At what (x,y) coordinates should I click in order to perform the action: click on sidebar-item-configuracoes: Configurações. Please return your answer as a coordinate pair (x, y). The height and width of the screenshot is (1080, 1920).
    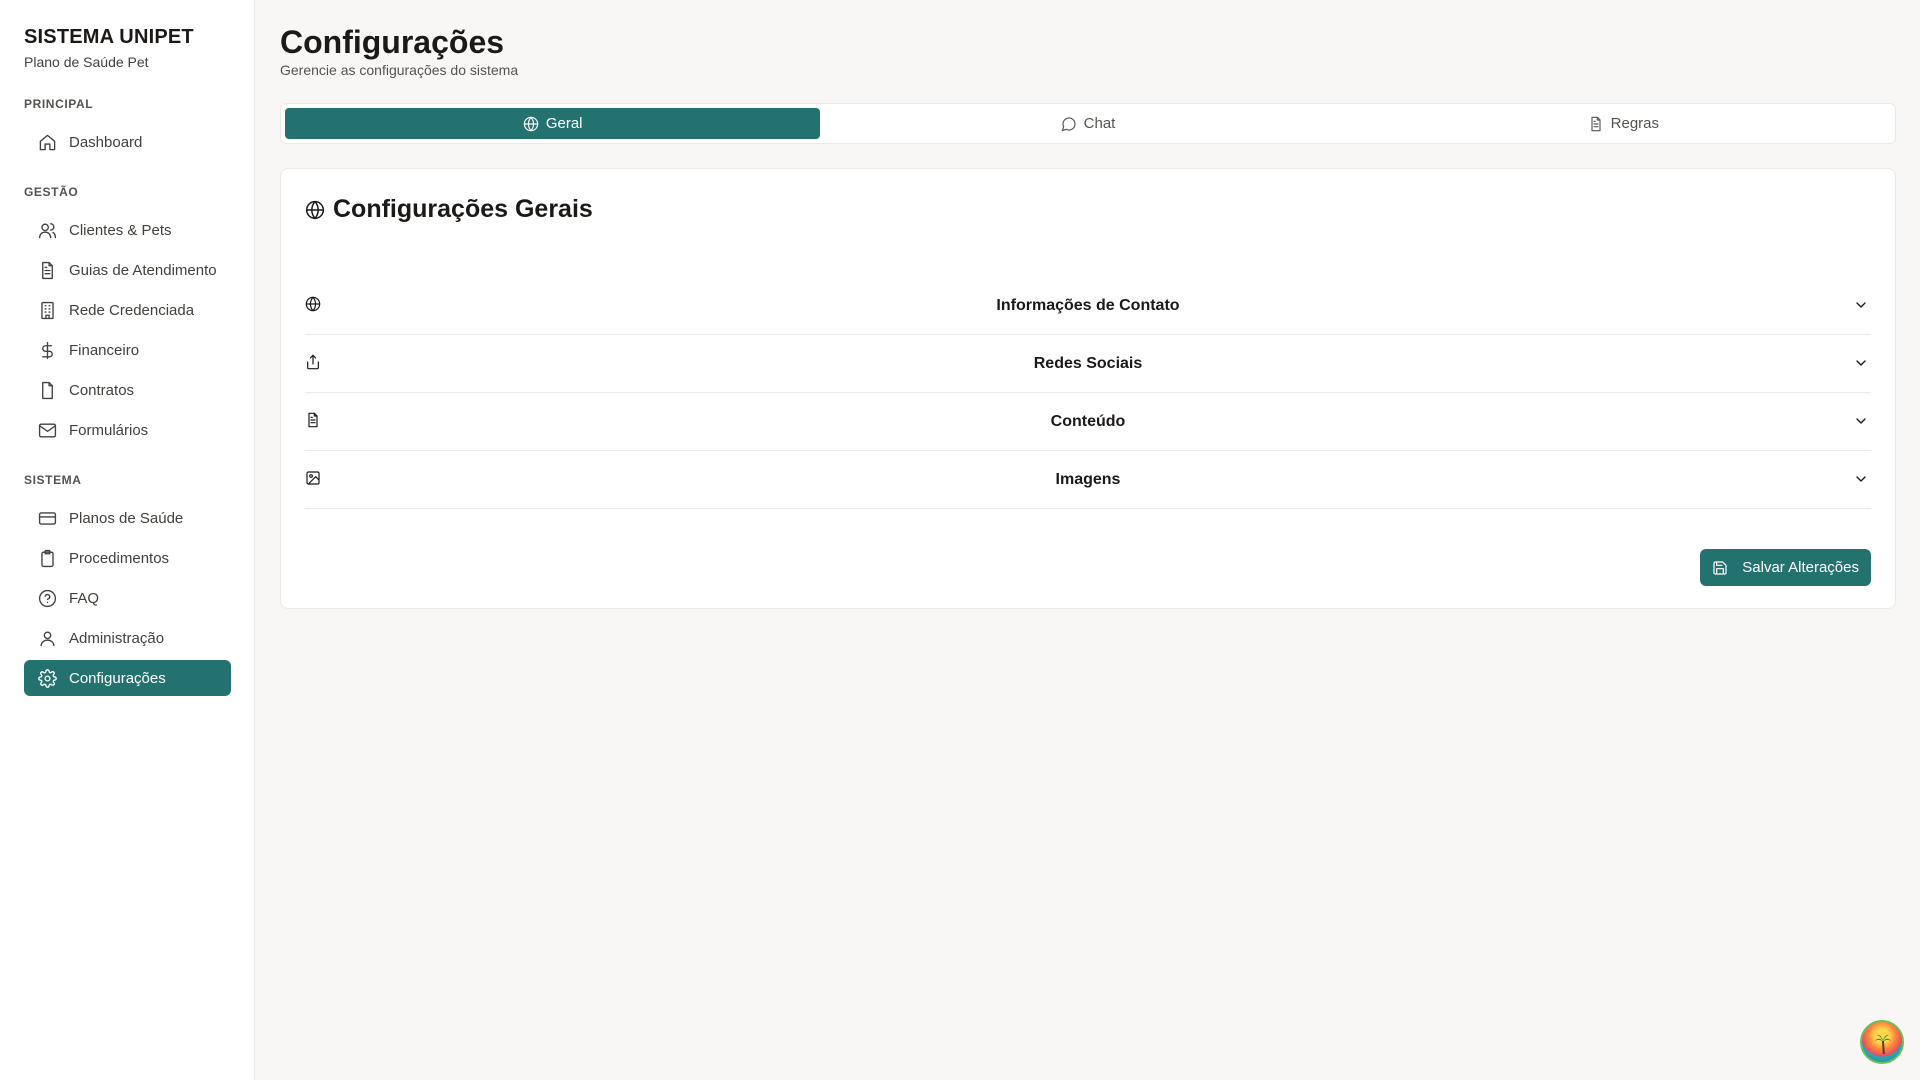
    Looking at the image, I should click on (127, 678).